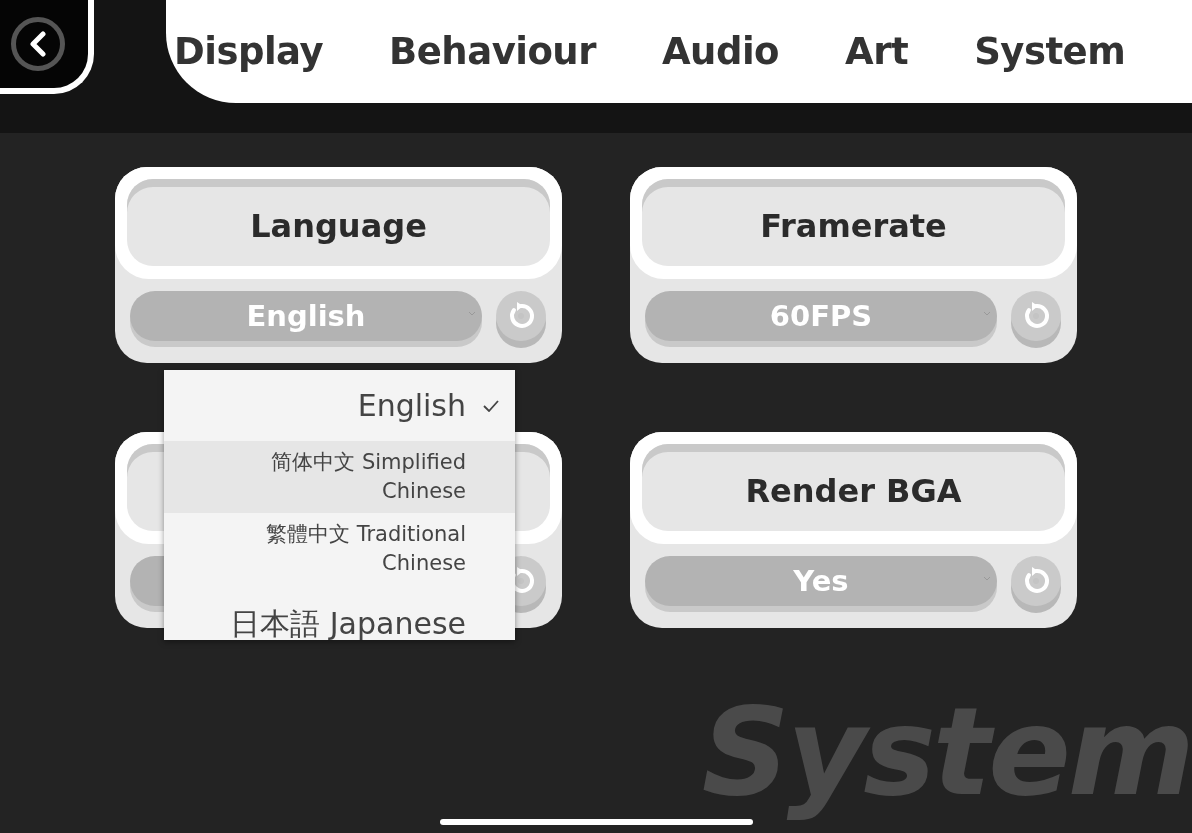  What do you see at coordinates (411, 405) in the screenshot?
I see `option-label: English` at bounding box center [411, 405].